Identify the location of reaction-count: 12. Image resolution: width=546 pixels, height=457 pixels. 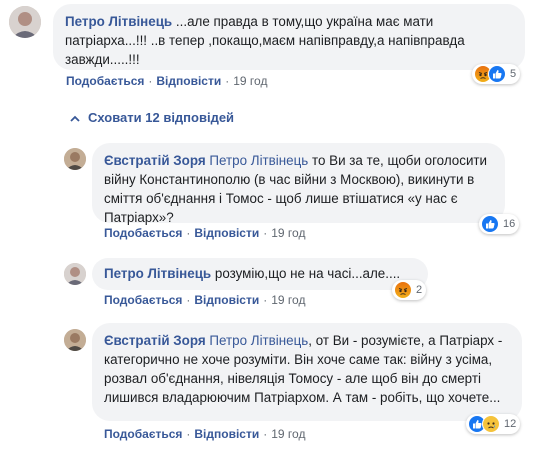
(510, 424).